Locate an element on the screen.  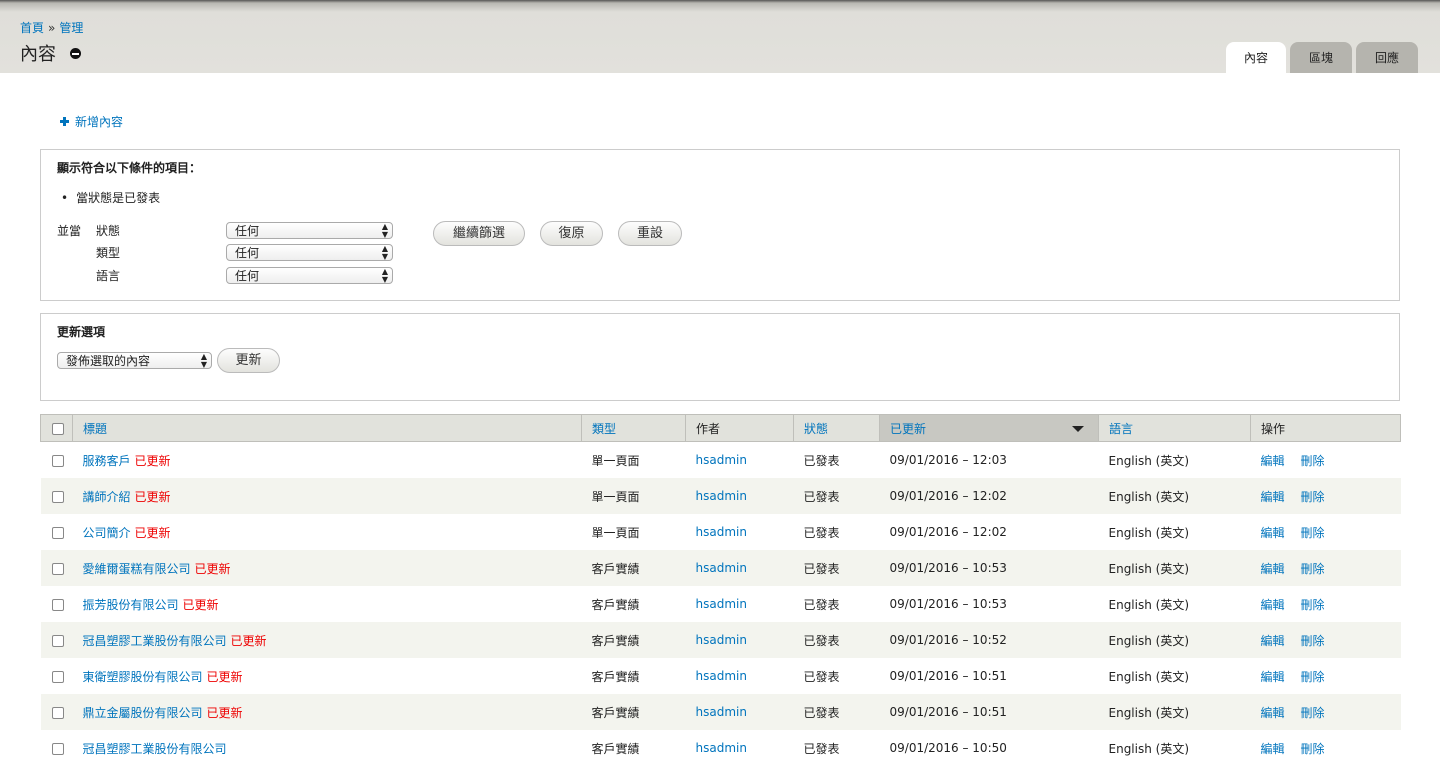
content-title-link: 服務客戶 is located at coordinates (107, 461).